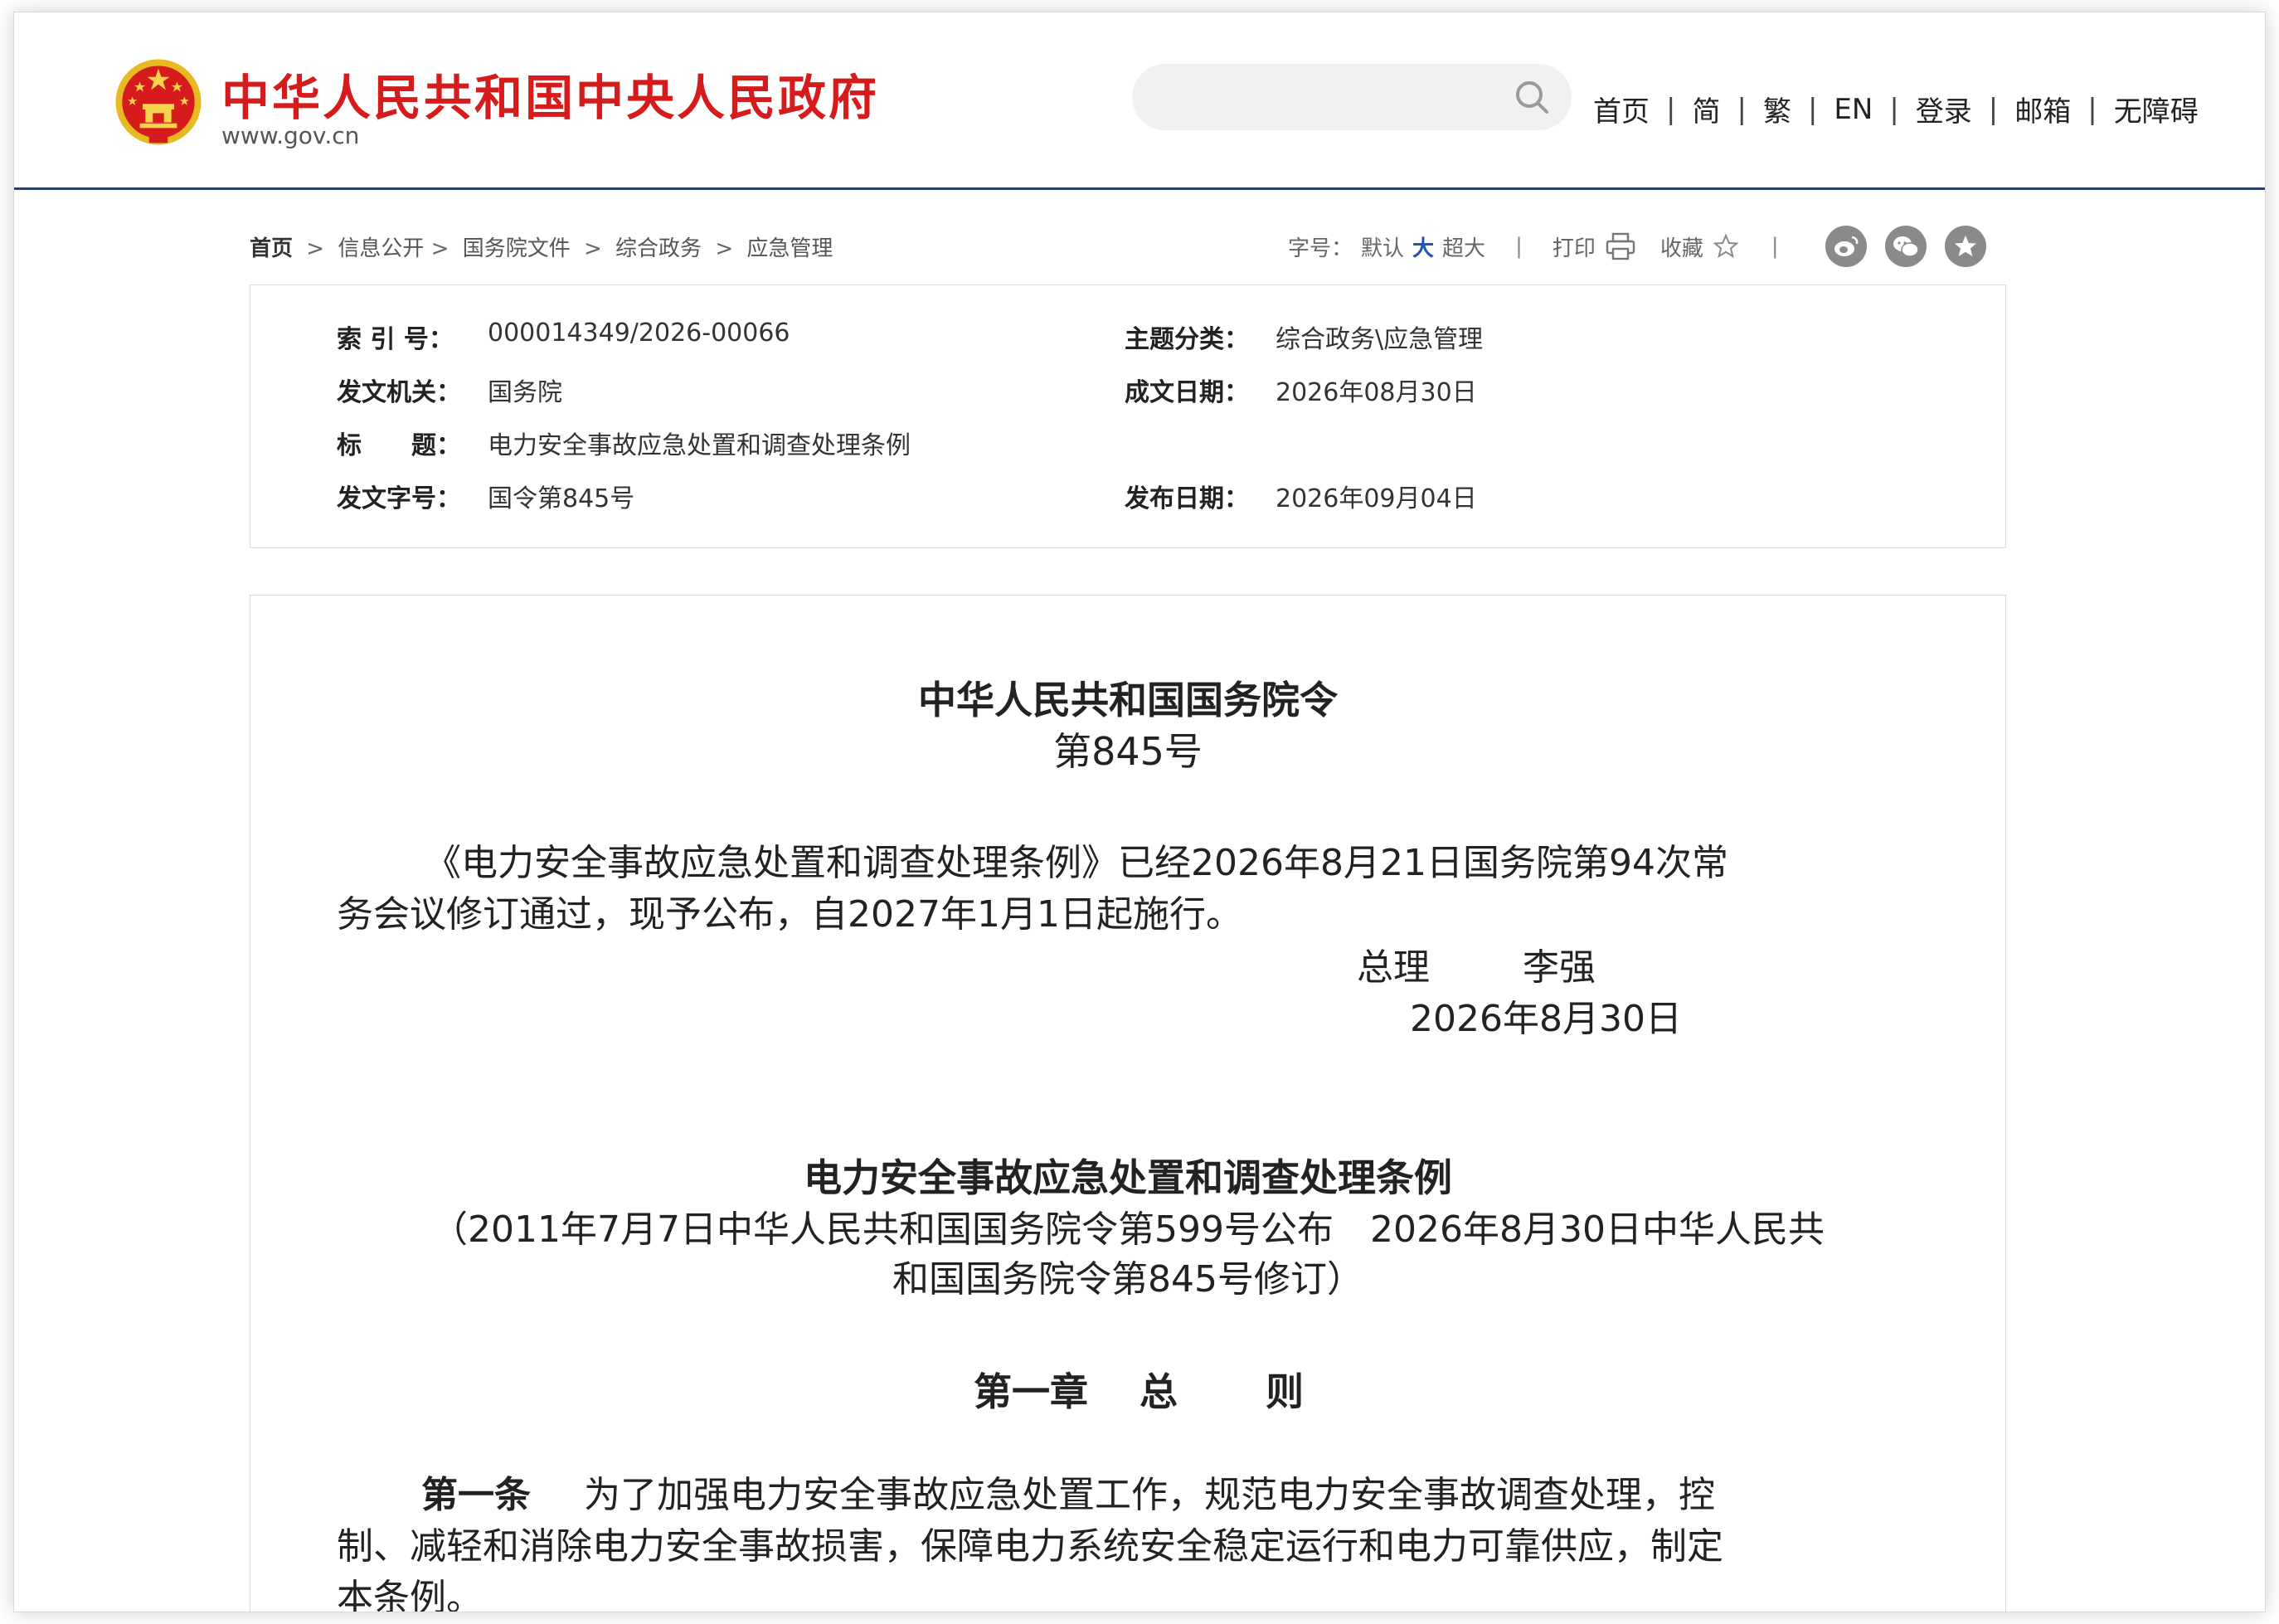 This screenshot has height=1624, width=2279. Describe the element at coordinates (399, 392) in the screenshot. I see `meta-issuer-key: 发文机关：` at that location.